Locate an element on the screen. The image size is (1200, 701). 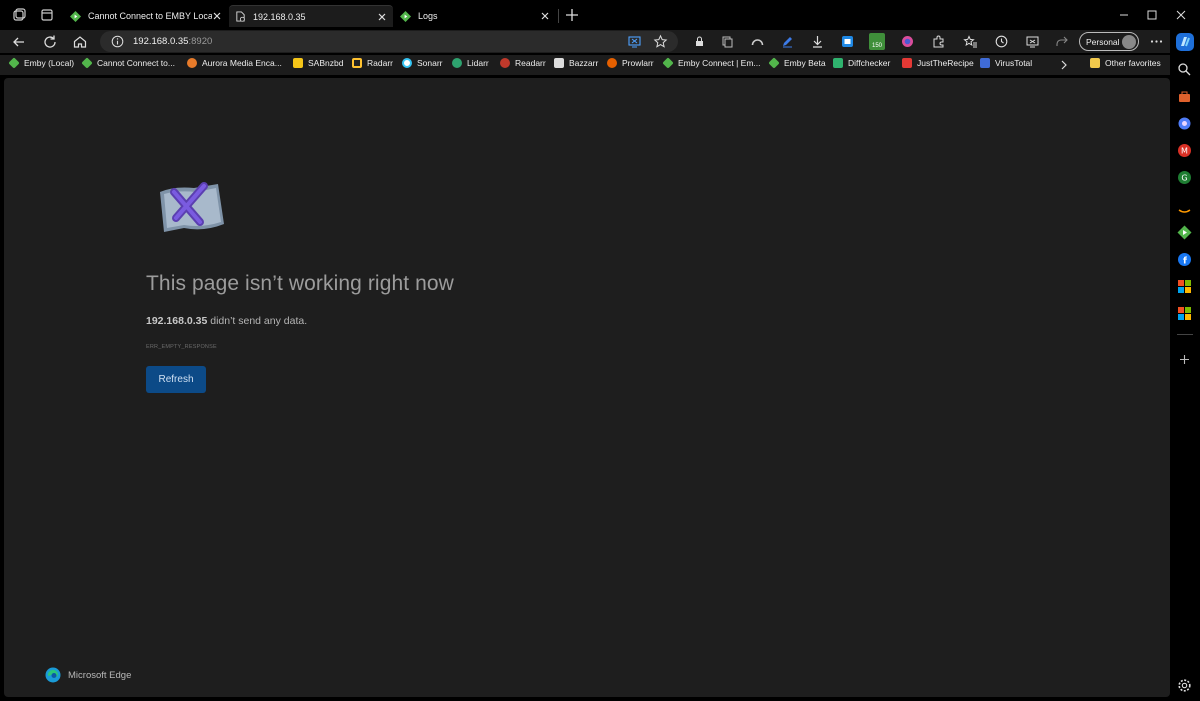
bookmark-virustotal: VirusTotal is located at coordinates (1006, 63).